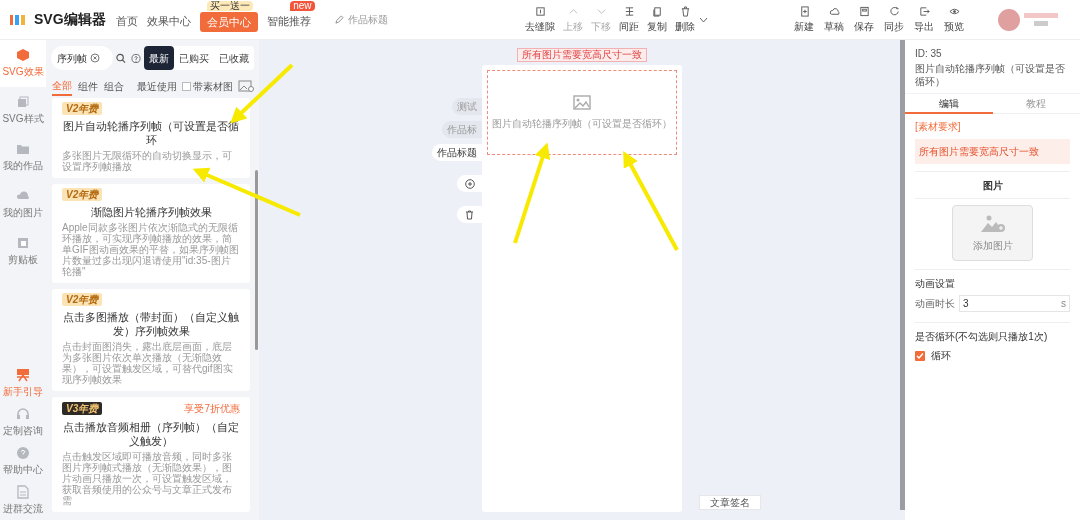 The width and height of the screenshot is (1080, 520). Describe the element at coordinates (864, 19) in the screenshot. I see `toolbar-button: 保存` at that location.